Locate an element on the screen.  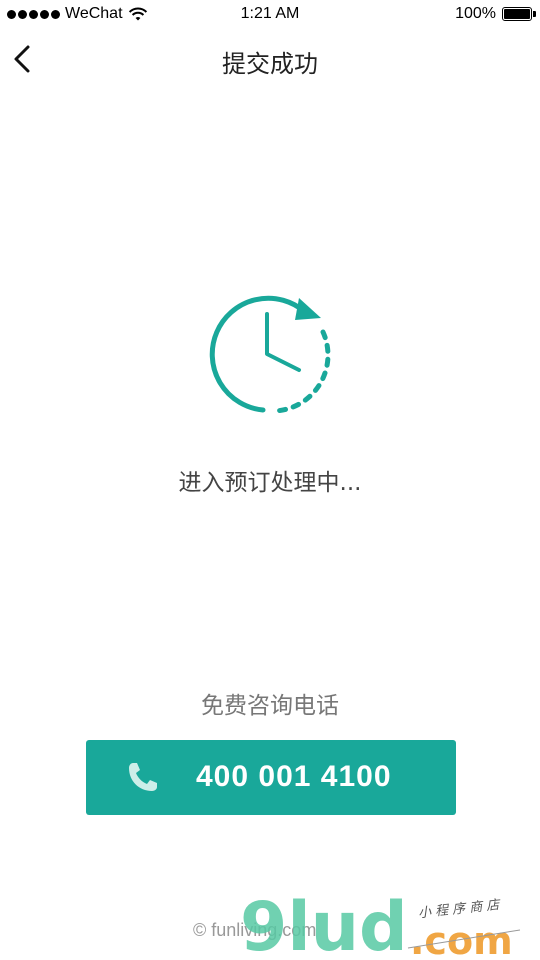
nav-bar: 提交成功 is located at coordinates (270, 60).